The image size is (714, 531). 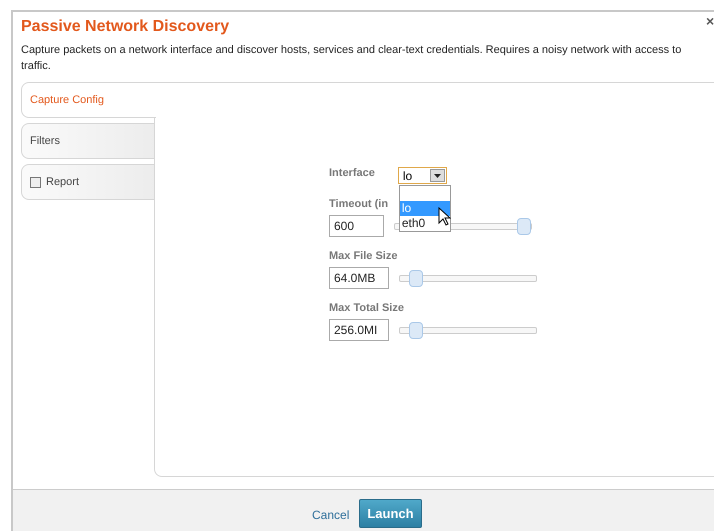 What do you see at coordinates (358, 204) in the screenshot?
I see `field-label: Timeout (in` at bounding box center [358, 204].